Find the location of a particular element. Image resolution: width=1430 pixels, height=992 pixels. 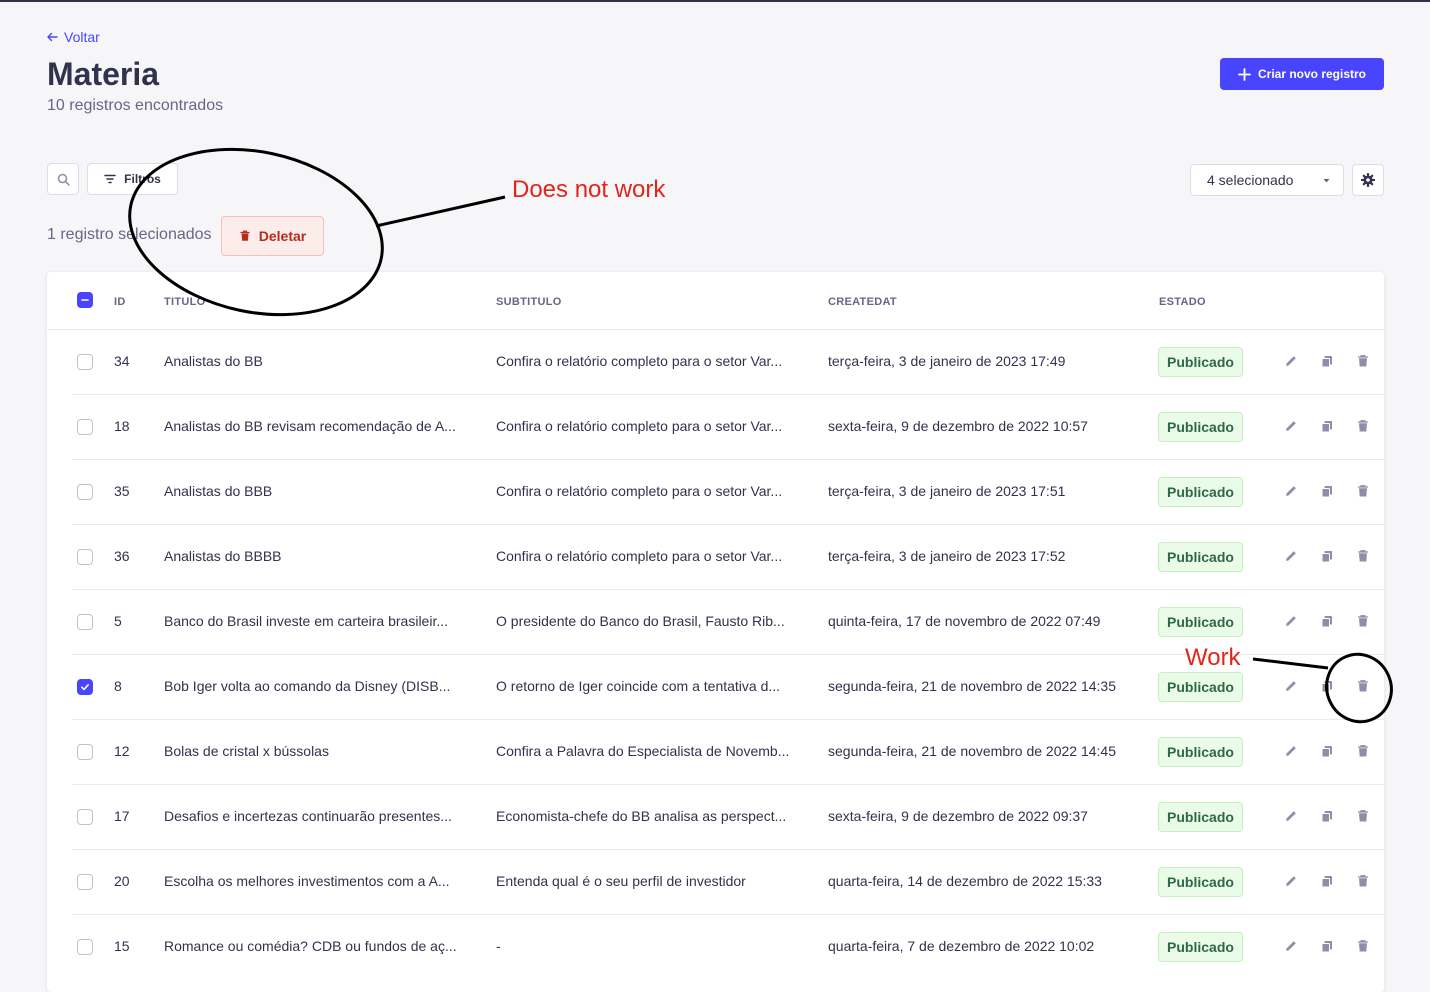

annotation-ellipse-small is located at coordinates (1359, 688).